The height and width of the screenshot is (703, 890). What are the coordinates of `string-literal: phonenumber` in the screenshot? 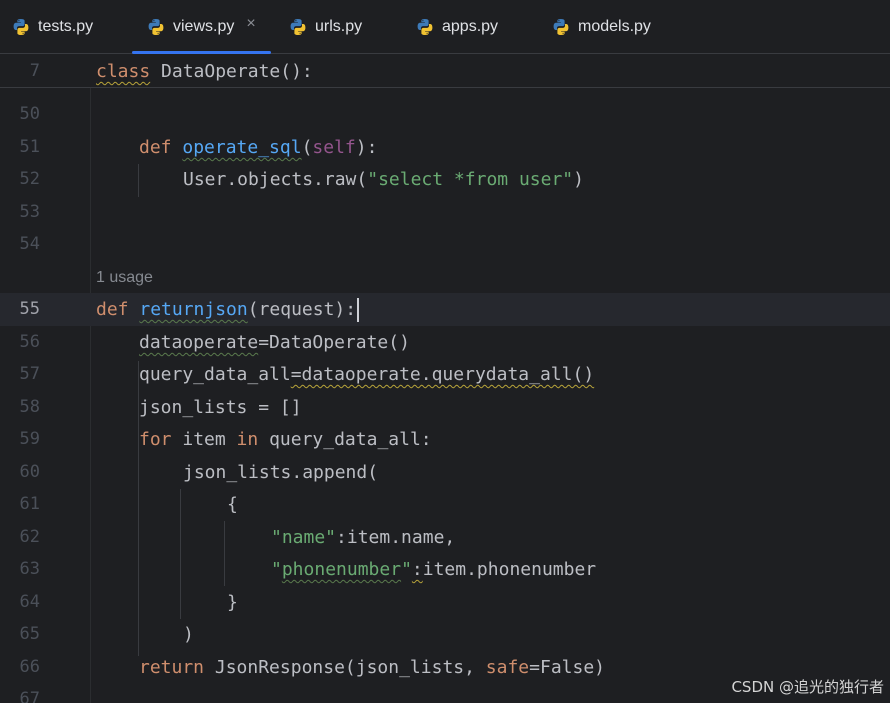 It's located at (341, 569).